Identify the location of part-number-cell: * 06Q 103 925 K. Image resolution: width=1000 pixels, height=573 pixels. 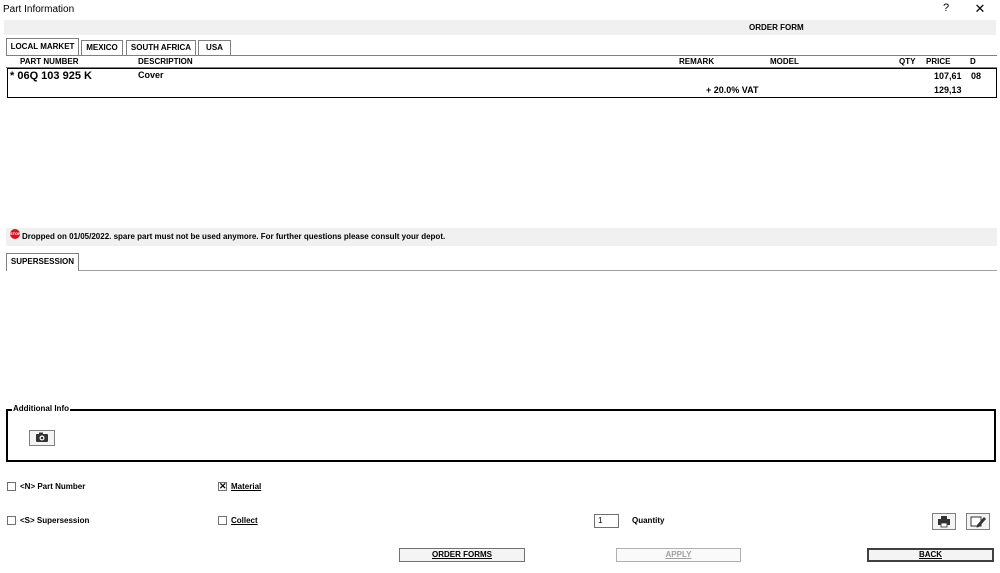
(51, 76).